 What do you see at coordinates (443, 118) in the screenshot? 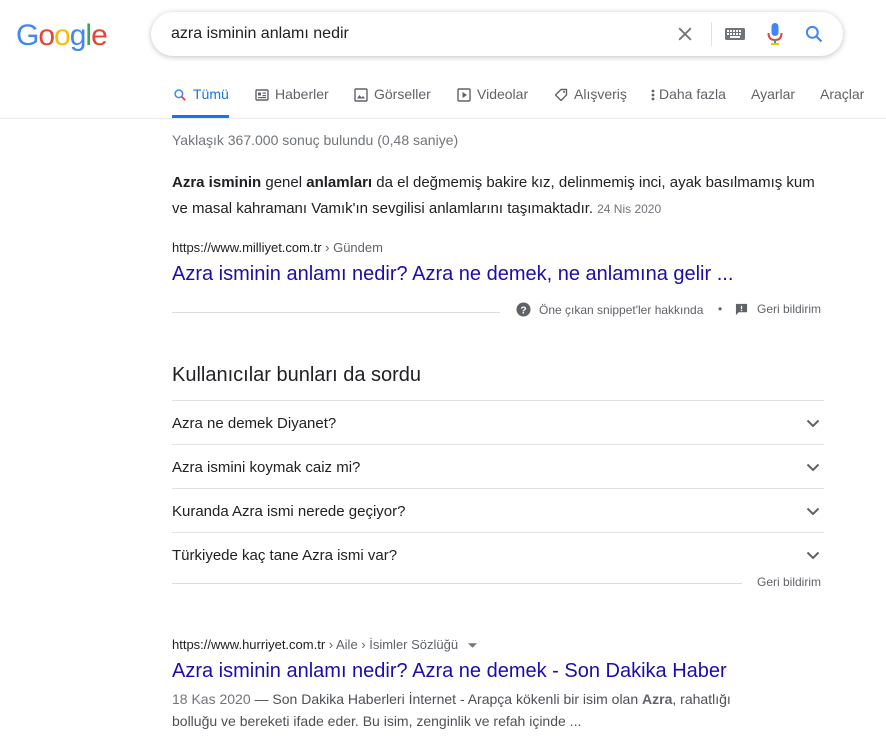
I see `tabs-divider` at bounding box center [443, 118].